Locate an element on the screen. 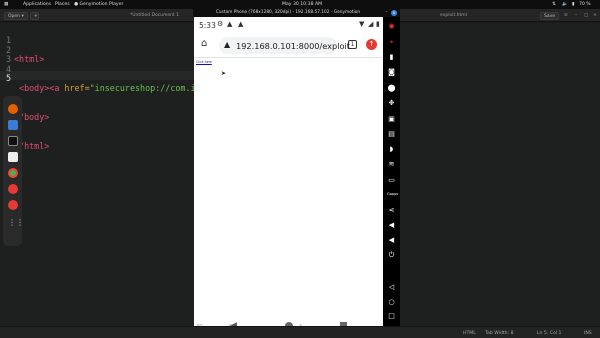 The height and width of the screenshot is (338, 600). firefox-icon is located at coordinates (13, 109).